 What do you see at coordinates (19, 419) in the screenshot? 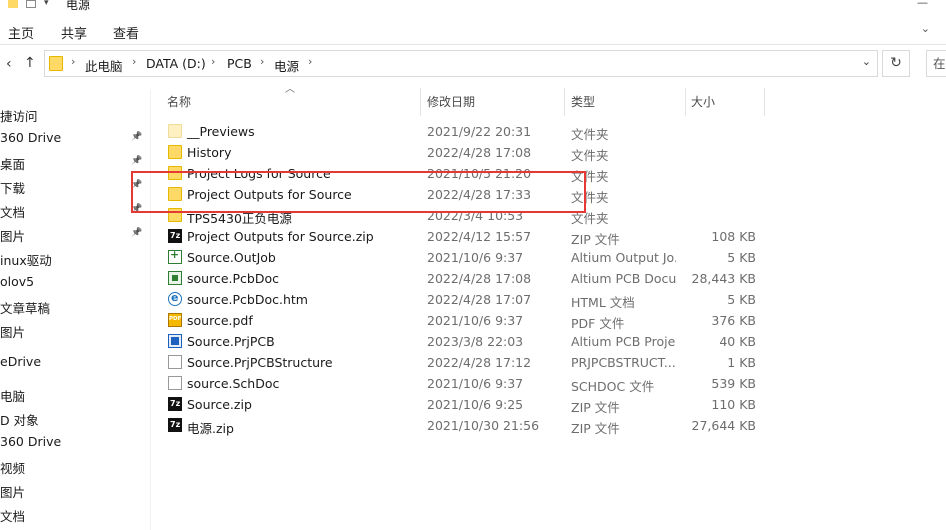
I see `sidebar-item: D 对象` at bounding box center [19, 419].